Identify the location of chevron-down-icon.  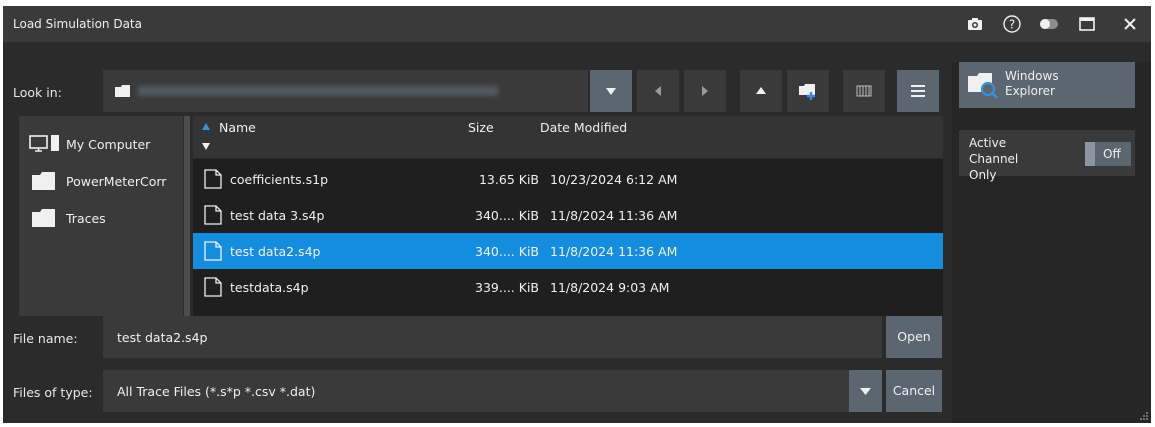
(865, 391).